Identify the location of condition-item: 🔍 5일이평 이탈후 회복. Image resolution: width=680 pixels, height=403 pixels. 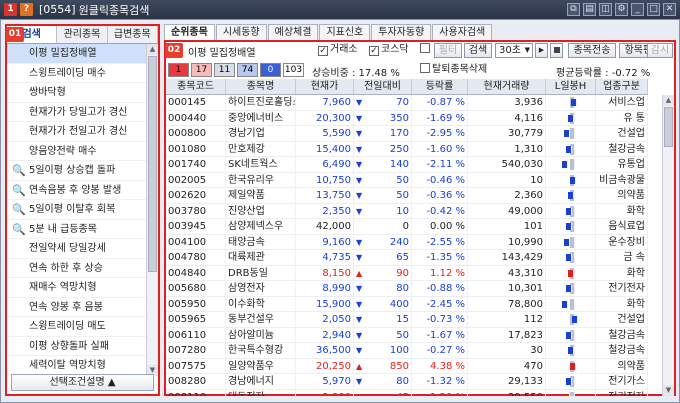
(77, 210).